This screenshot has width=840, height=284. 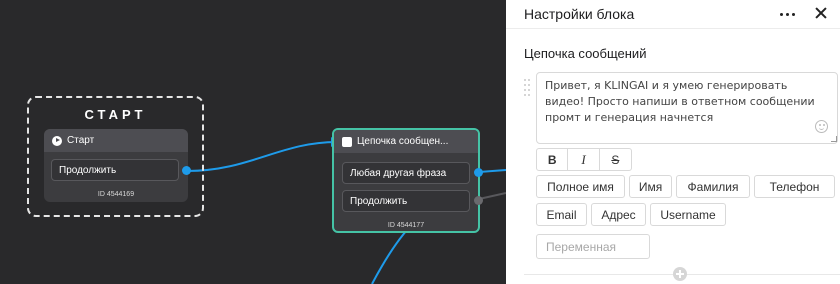 I want to click on variable-email-button: Email, so click(x=561, y=214).